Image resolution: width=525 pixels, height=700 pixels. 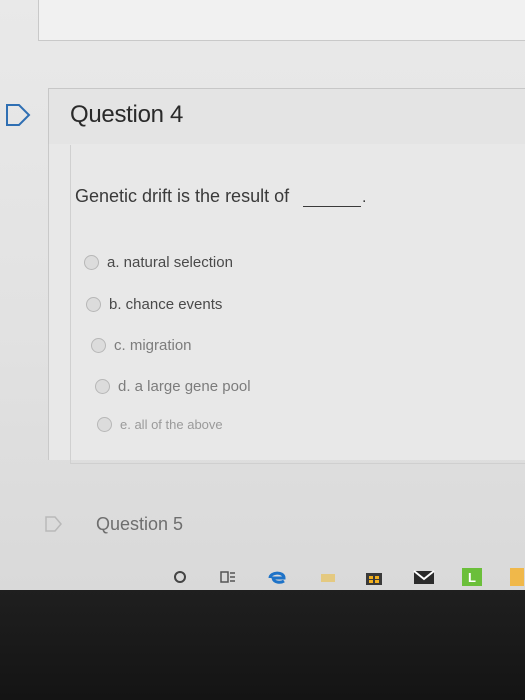 What do you see at coordinates (228, 577) in the screenshot?
I see `task-view-icon` at bounding box center [228, 577].